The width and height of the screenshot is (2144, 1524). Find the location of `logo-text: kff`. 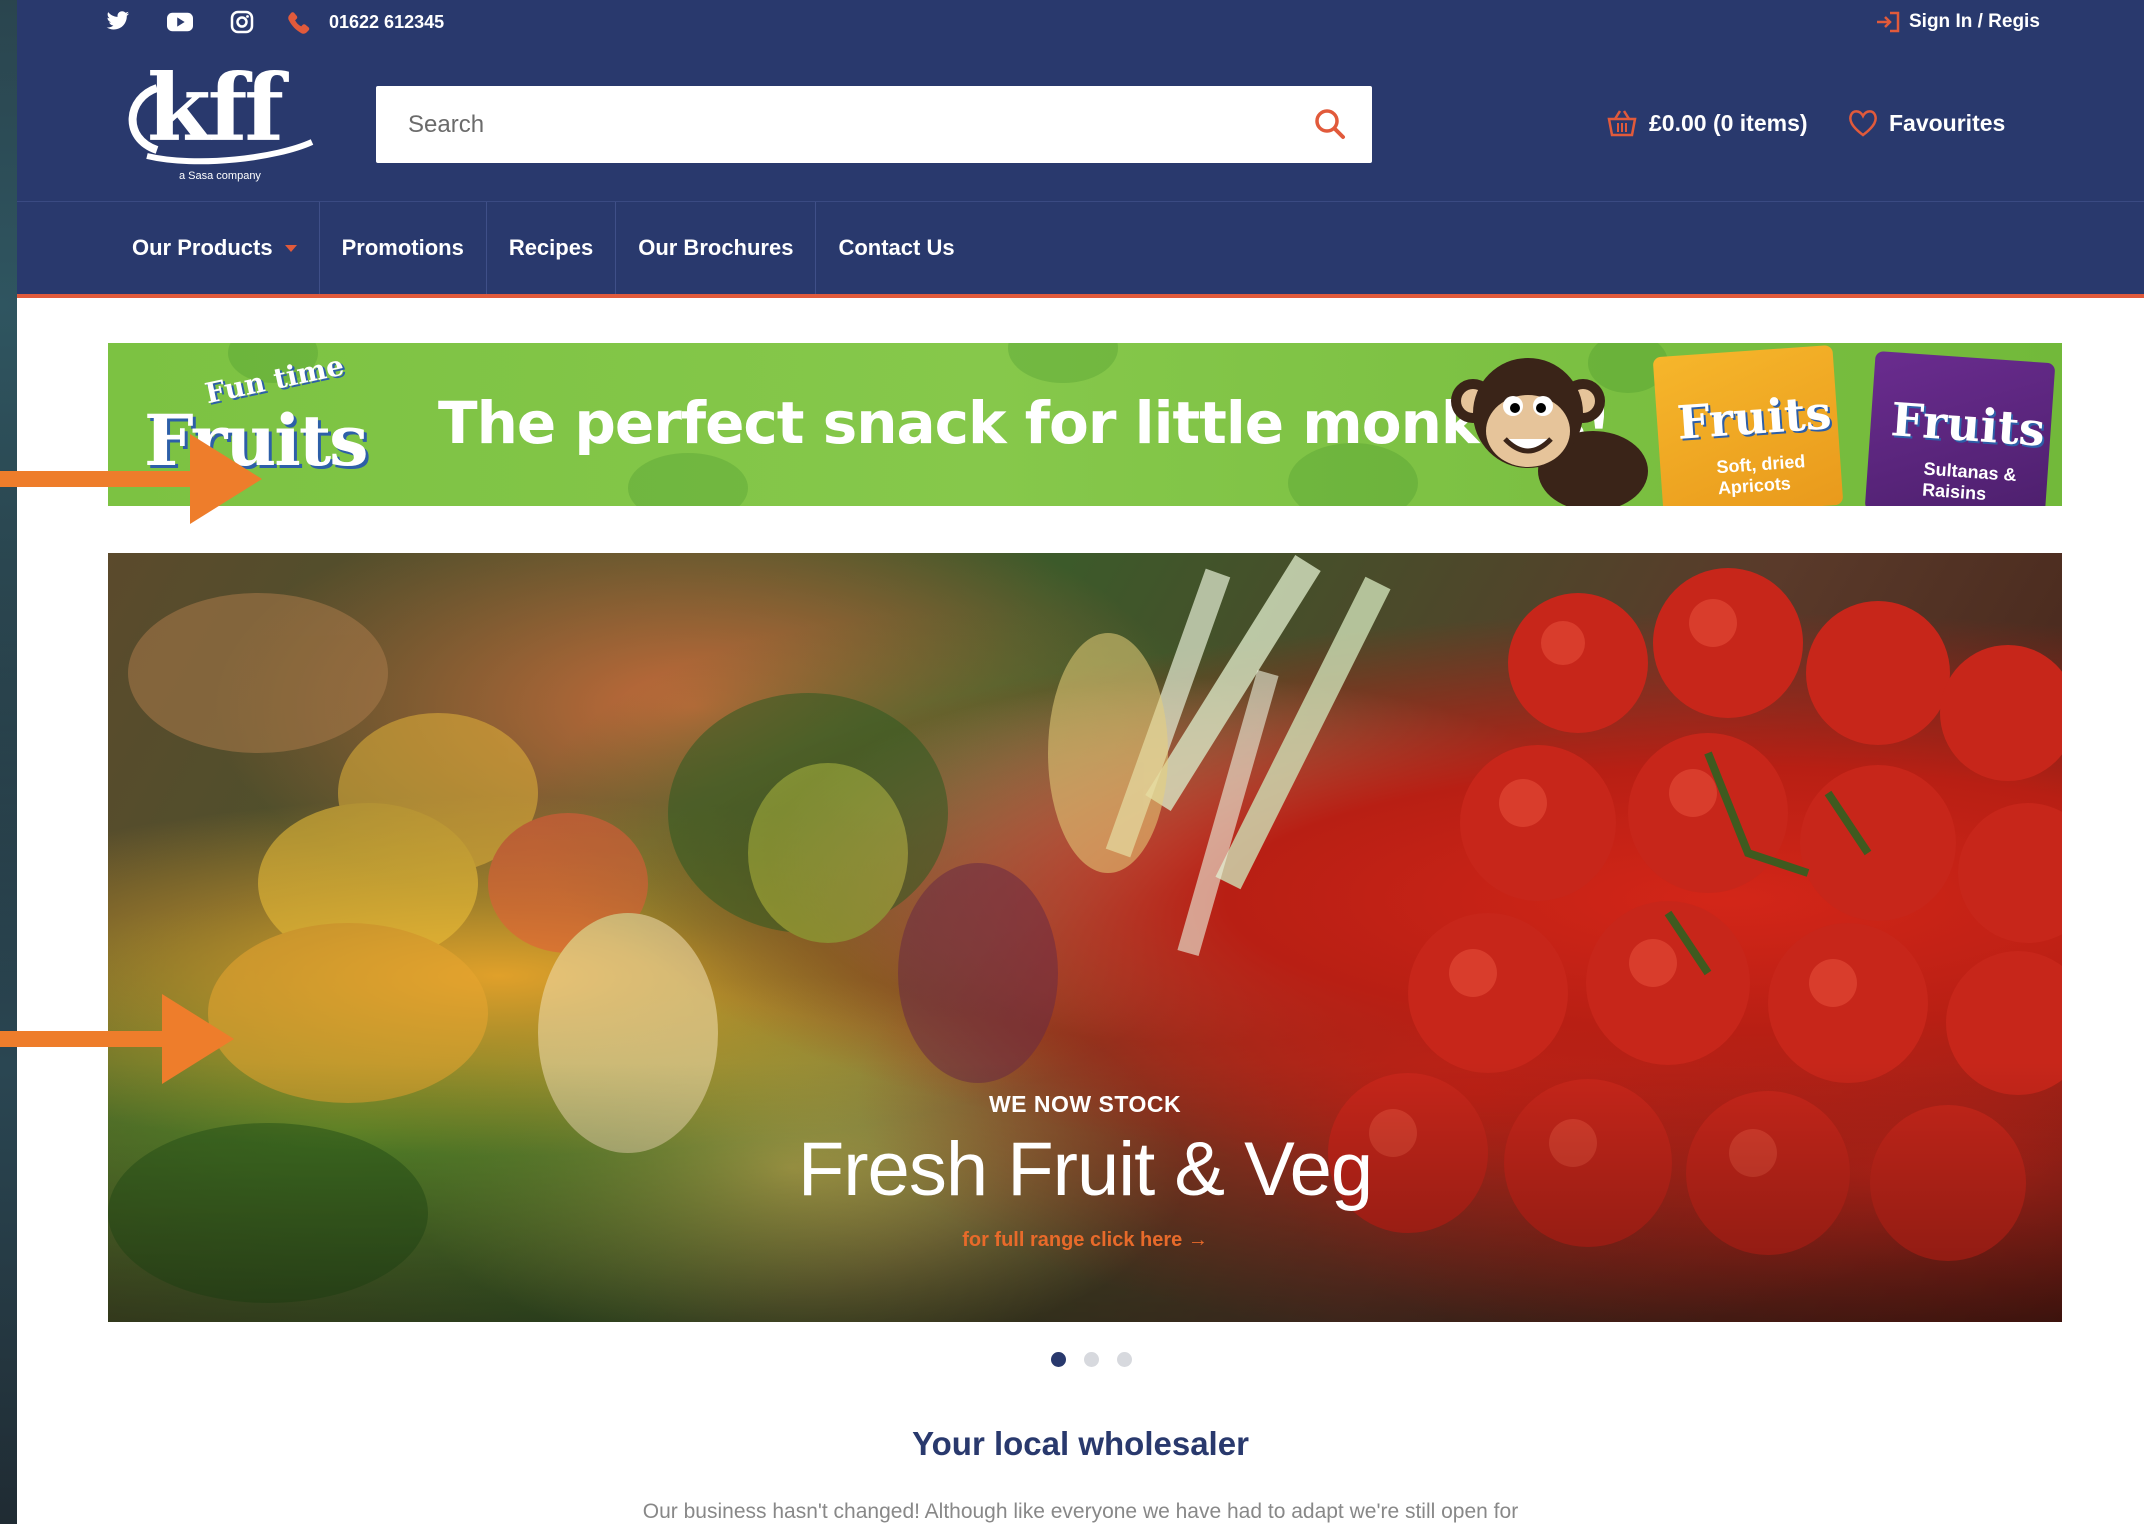

logo-text: kff is located at coordinates (215, 108).